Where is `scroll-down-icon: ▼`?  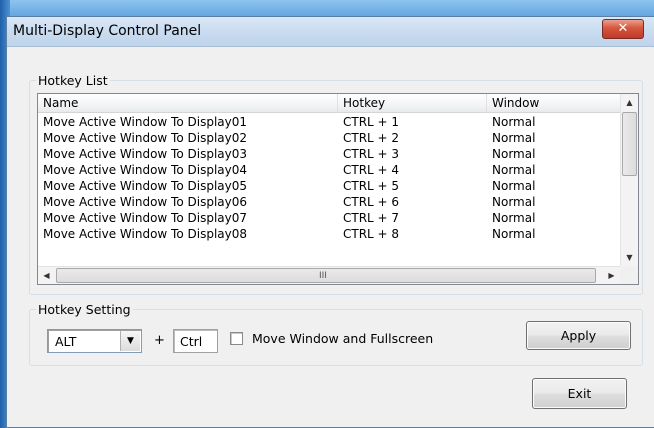 scroll-down-icon: ▼ is located at coordinates (629, 257).